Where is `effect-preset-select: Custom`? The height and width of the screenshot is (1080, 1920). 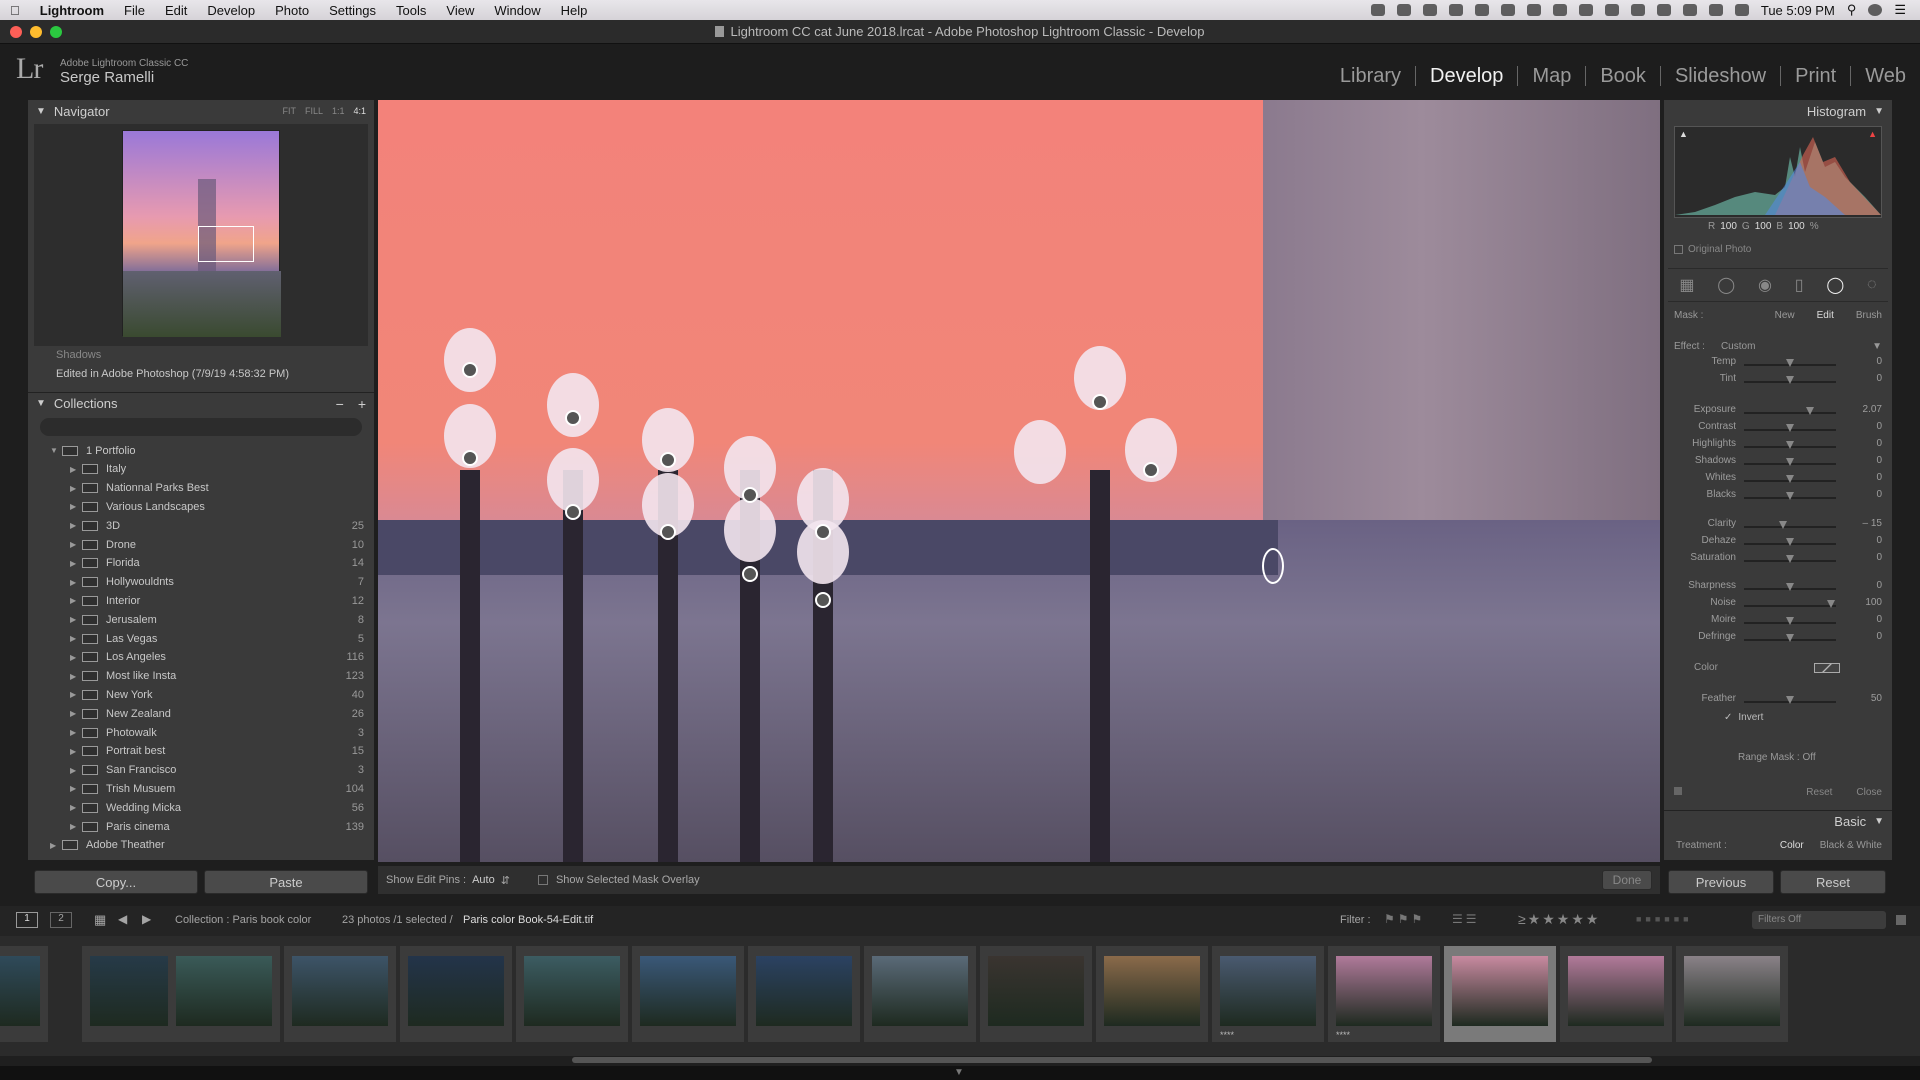 effect-preset-select: Custom is located at coordinates (1738, 346).